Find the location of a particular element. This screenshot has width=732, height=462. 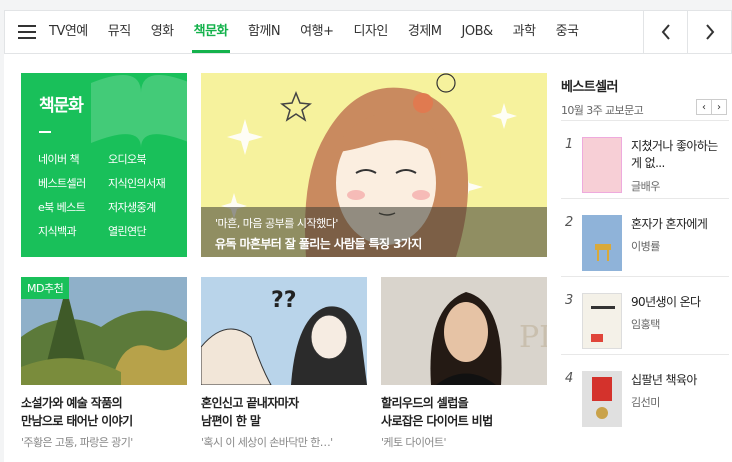

next-page-icon: › is located at coordinates (719, 107).